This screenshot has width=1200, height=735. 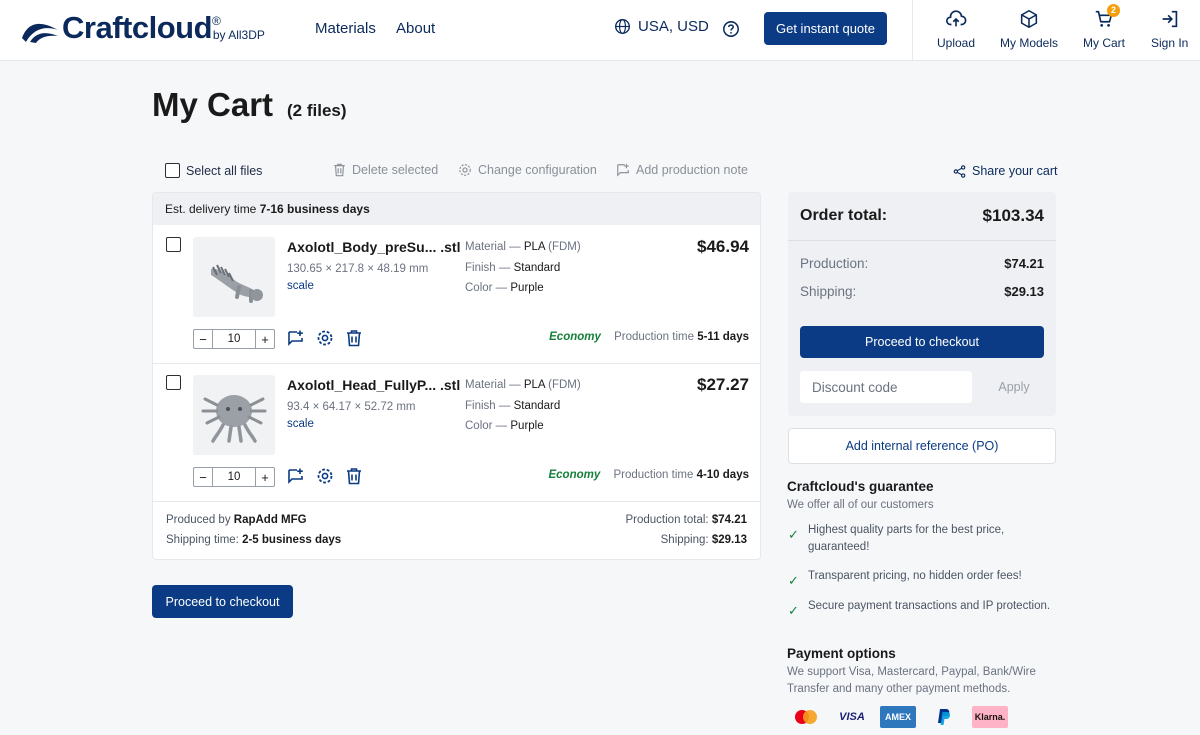 What do you see at coordinates (922, 263) in the screenshot?
I see `summary-production-row: Production: $74.21` at bounding box center [922, 263].